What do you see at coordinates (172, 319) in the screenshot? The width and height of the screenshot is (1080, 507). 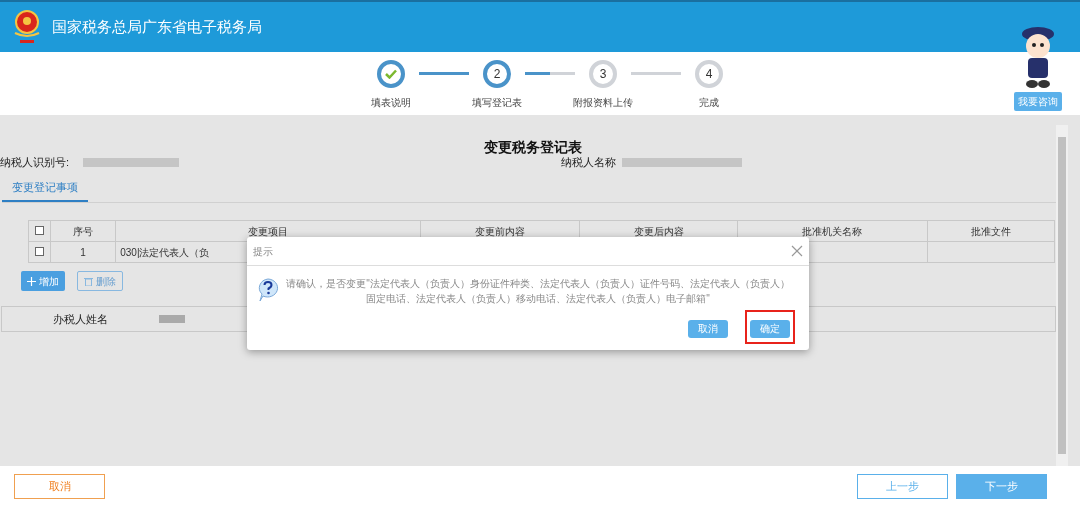 I see `blurred-value` at bounding box center [172, 319].